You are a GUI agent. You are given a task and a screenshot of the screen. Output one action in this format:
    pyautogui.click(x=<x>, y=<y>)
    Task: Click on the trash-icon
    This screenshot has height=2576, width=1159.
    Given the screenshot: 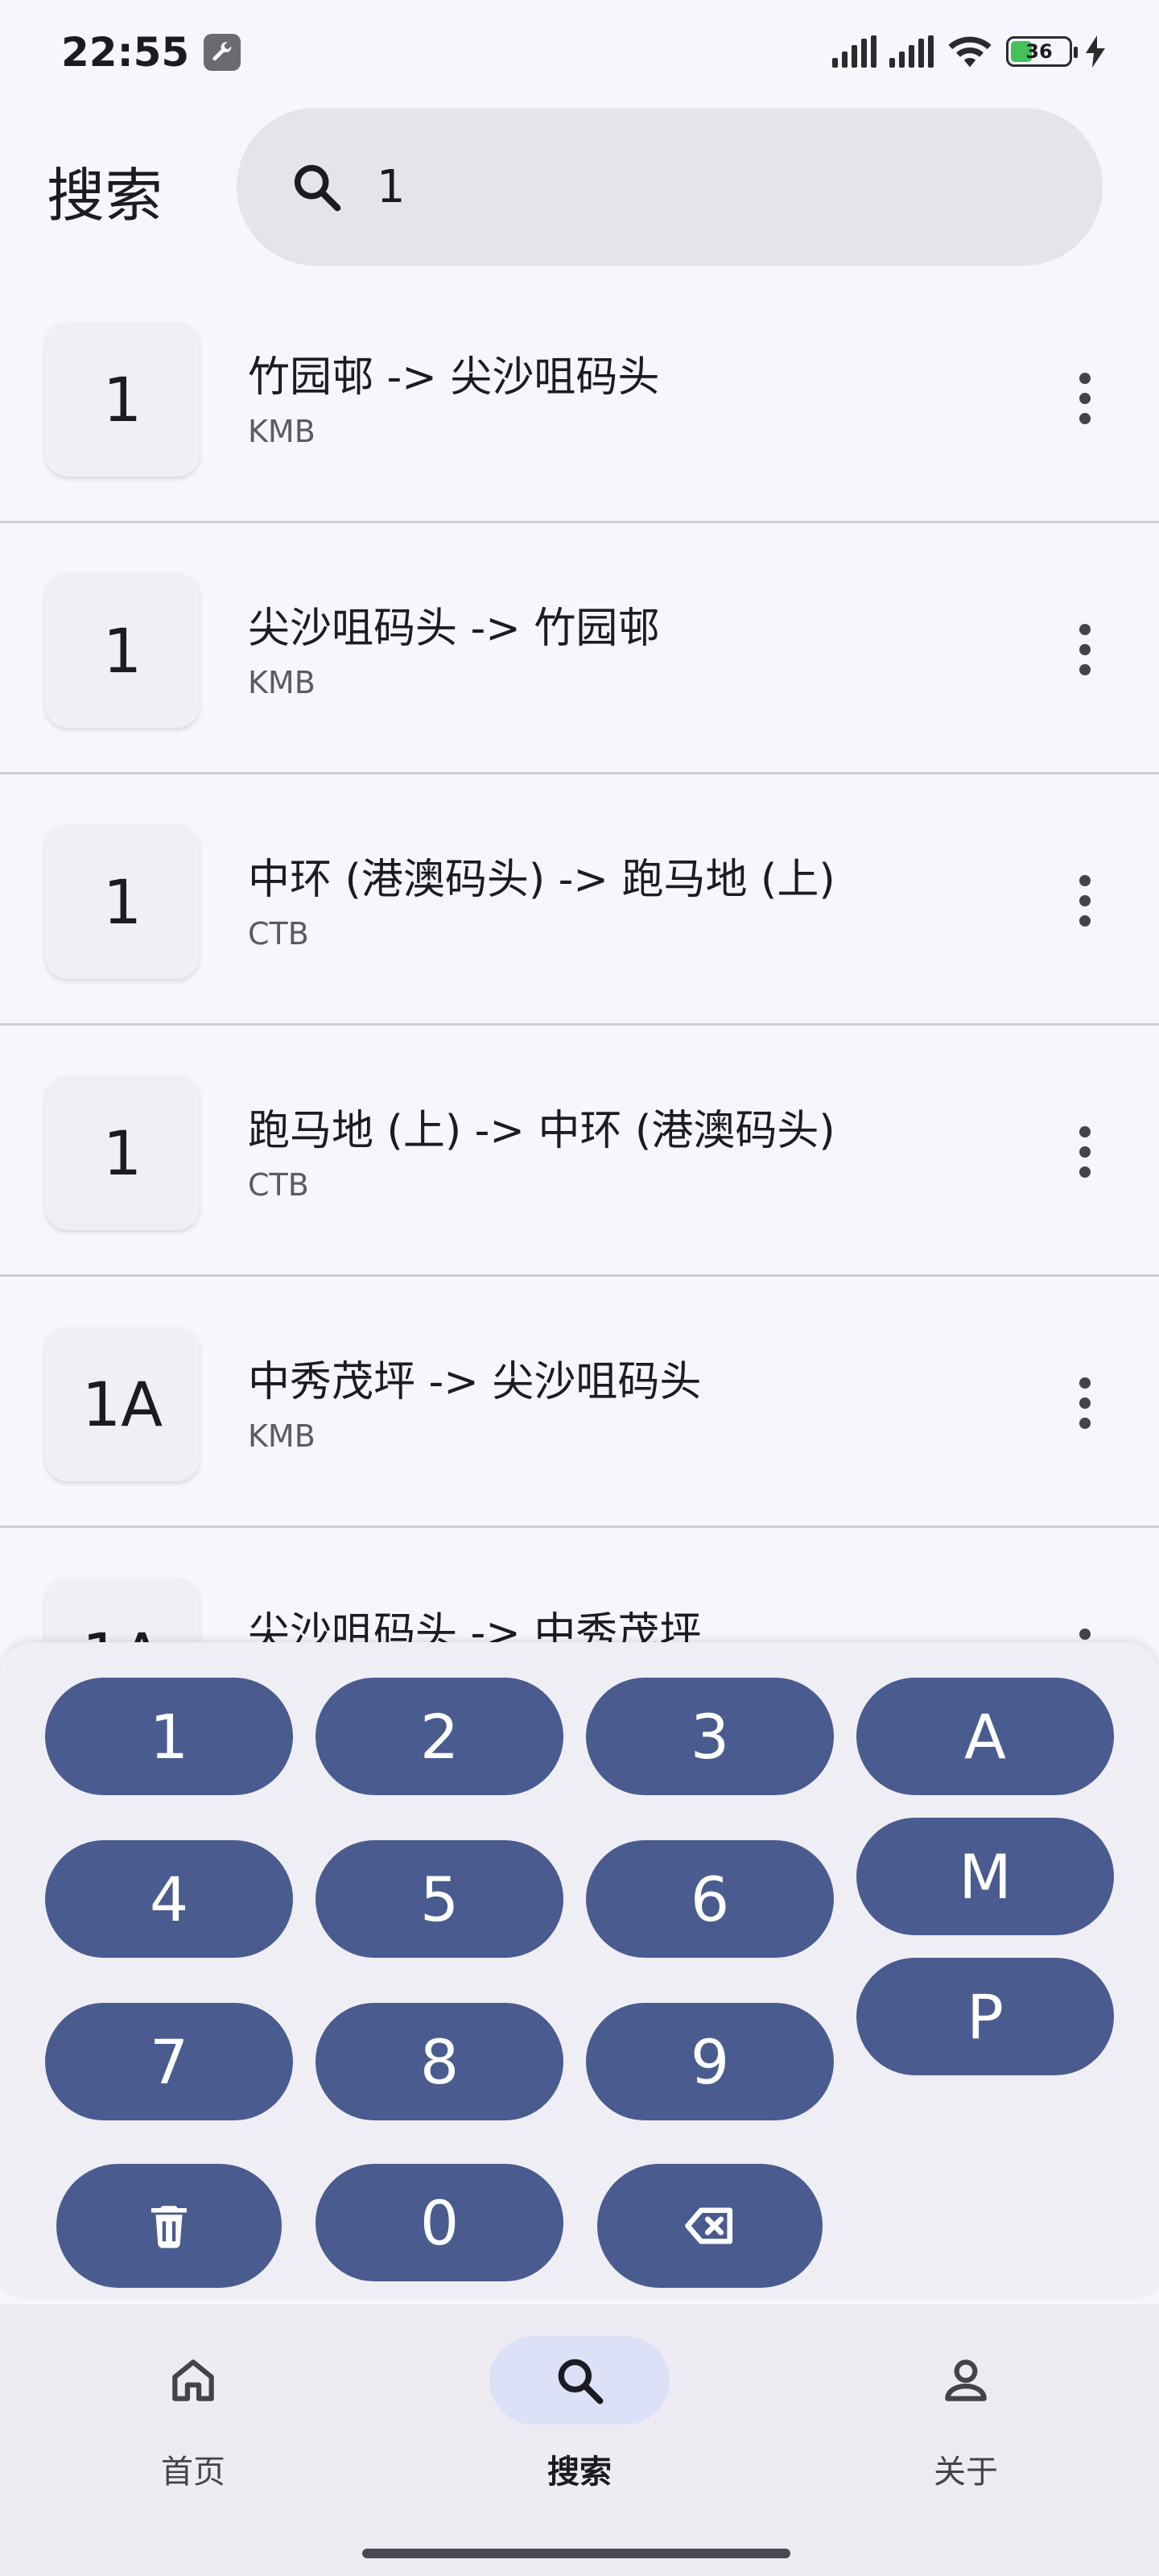 What is the action you would take?
    pyautogui.click(x=169, y=2227)
    